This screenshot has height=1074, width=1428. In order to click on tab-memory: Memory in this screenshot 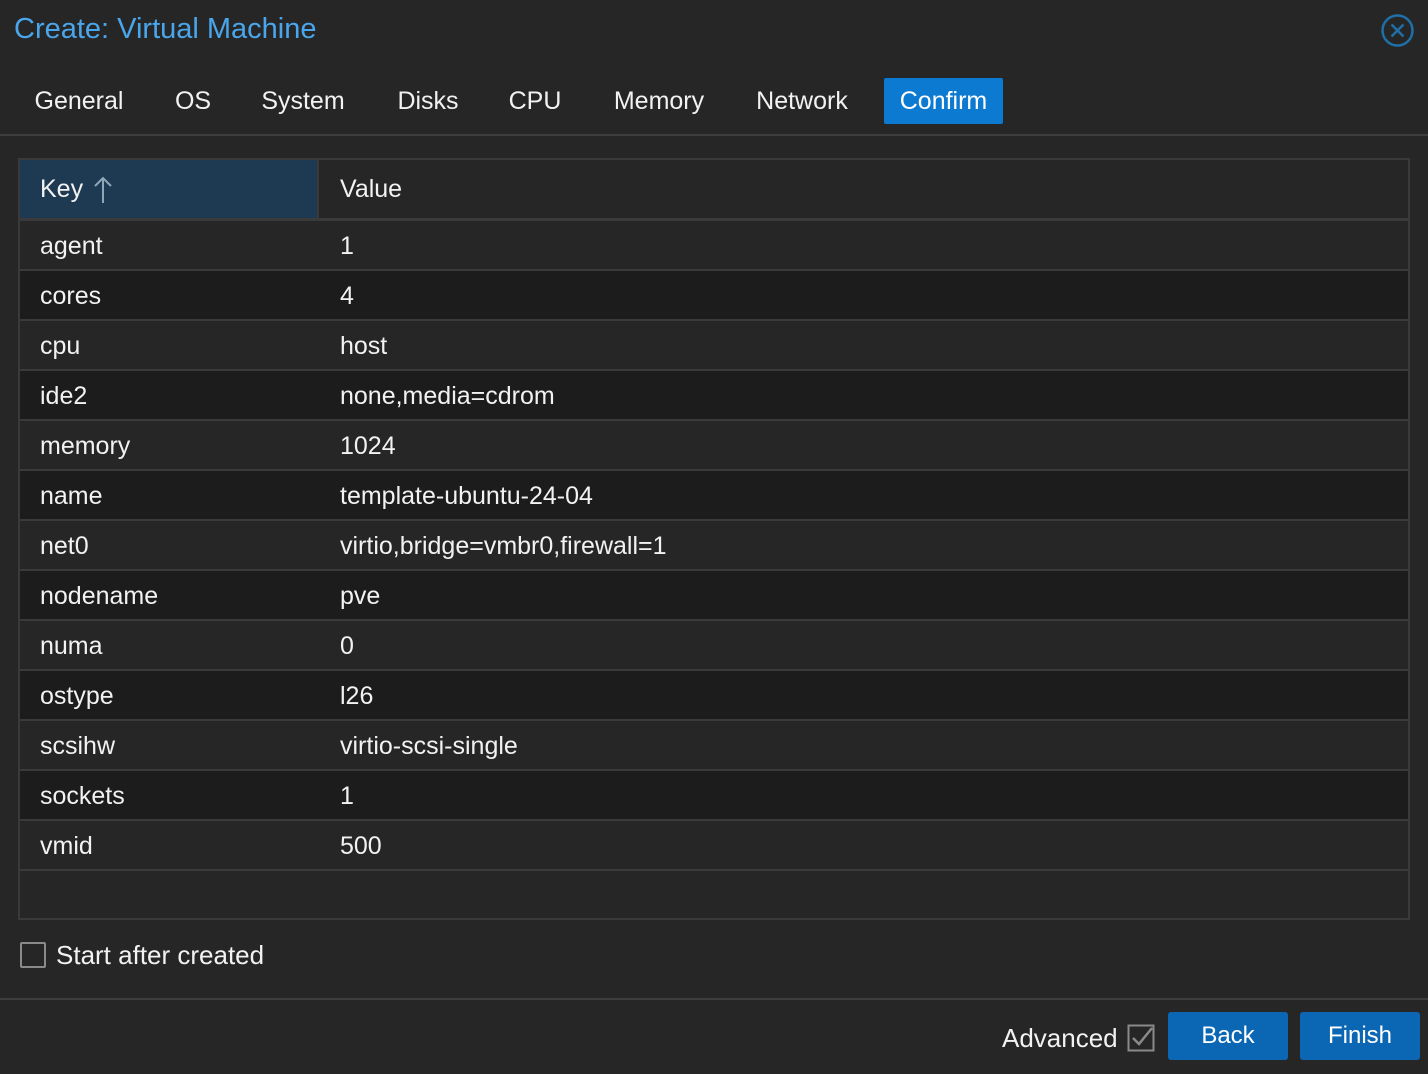, I will do `click(659, 101)`.